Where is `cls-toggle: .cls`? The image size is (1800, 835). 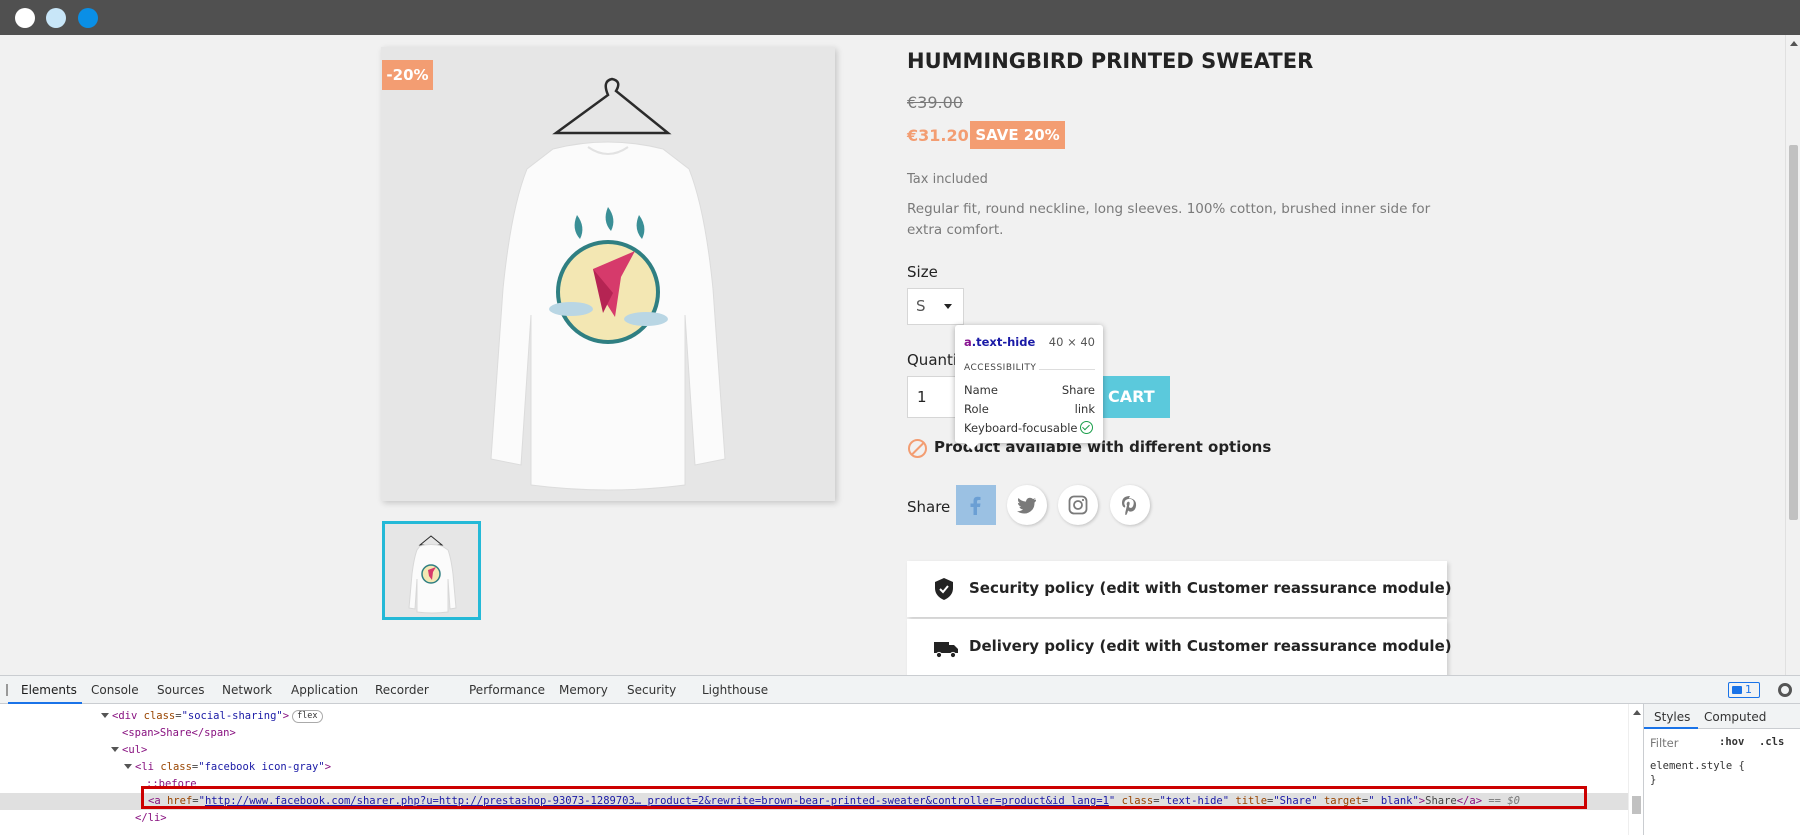 cls-toggle: .cls is located at coordinates (1771, 742).